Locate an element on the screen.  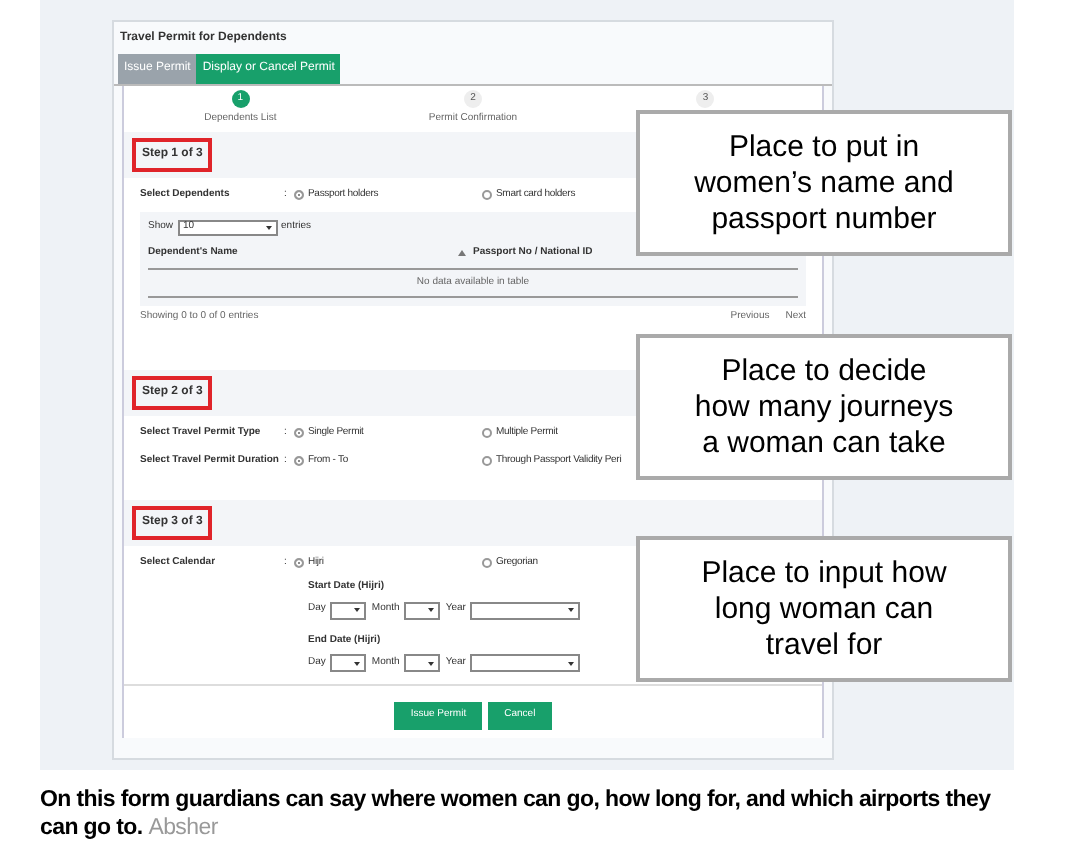
caption: On this form guardians can say where women can go, how long for, and which airports they can go to. Absher is located at coordinates (515, 814).